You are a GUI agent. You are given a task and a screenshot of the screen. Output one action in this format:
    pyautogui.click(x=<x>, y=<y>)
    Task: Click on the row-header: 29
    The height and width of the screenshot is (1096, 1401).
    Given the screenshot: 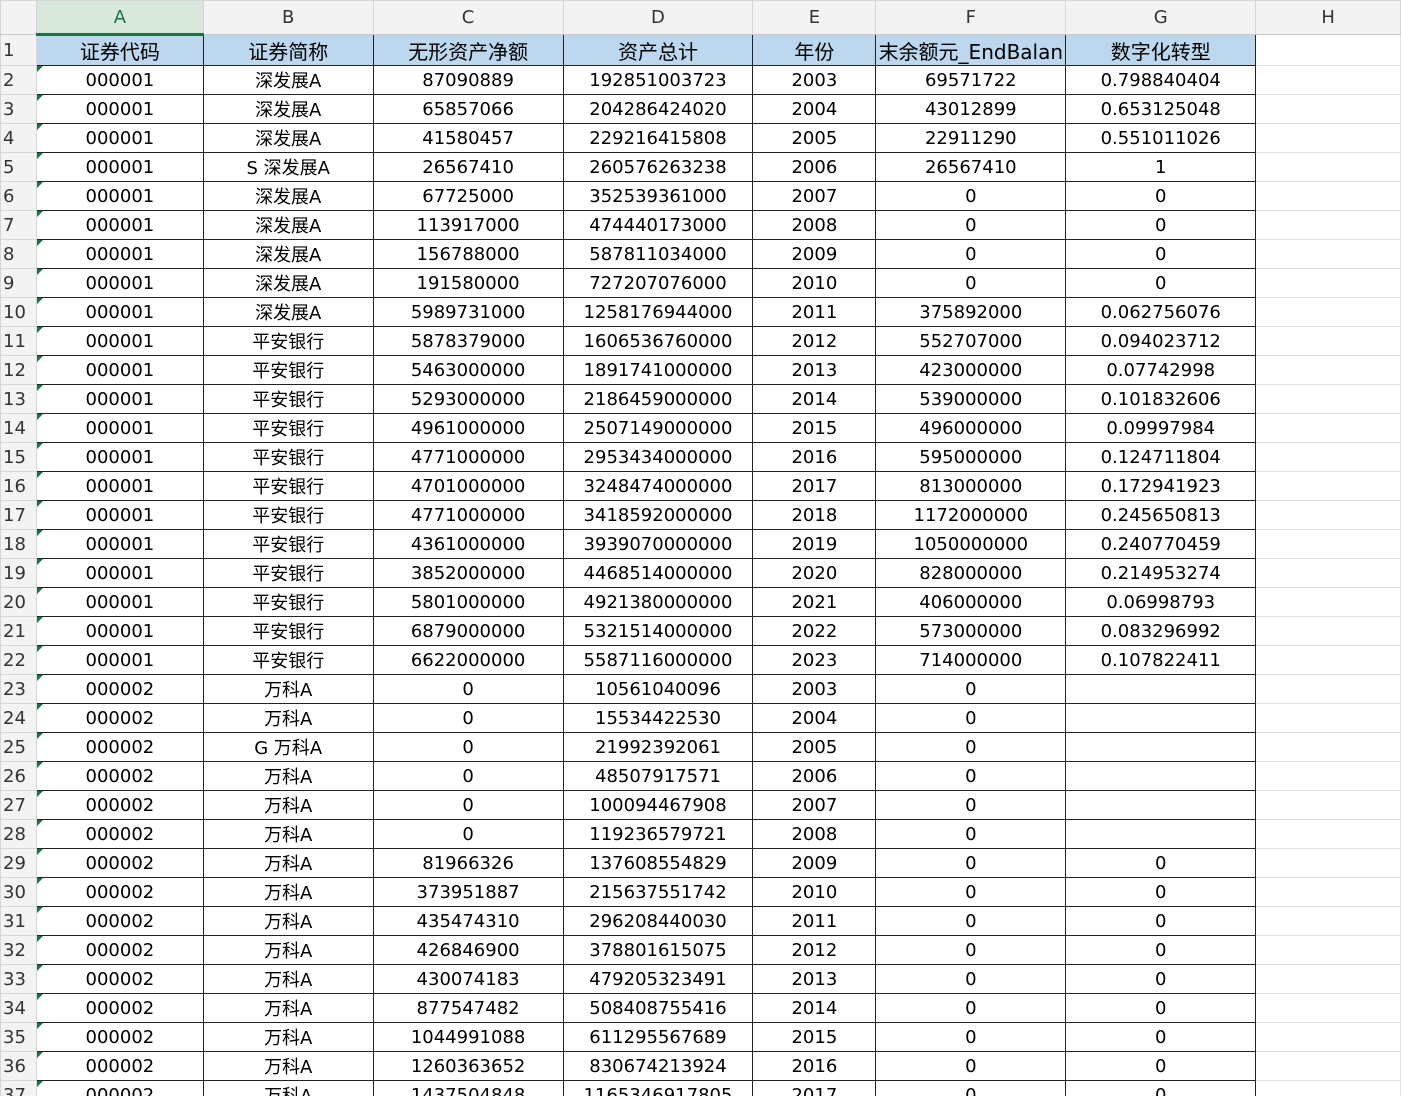 What is the action you would take?
    pyautogui.click(x=18, y=863)
    